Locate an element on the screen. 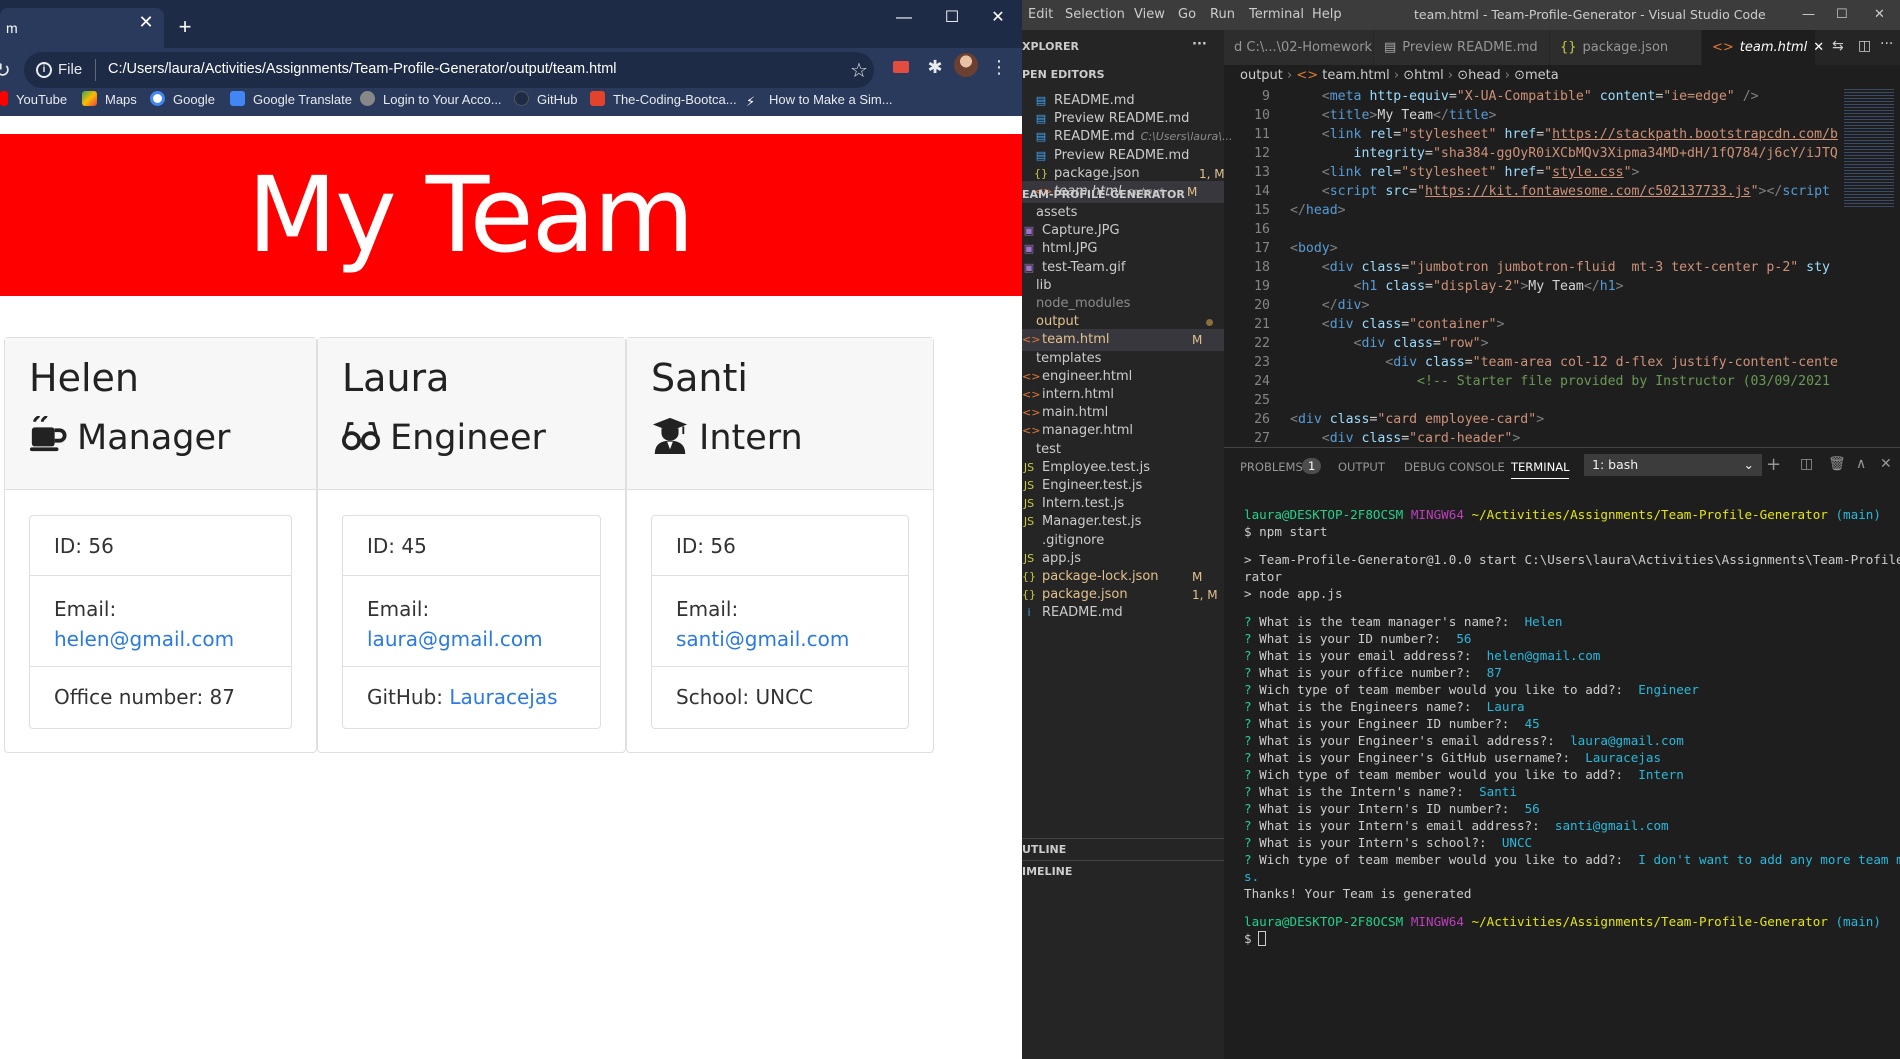  email-link: helen@gmail.com is located at coordinates (144, 639).